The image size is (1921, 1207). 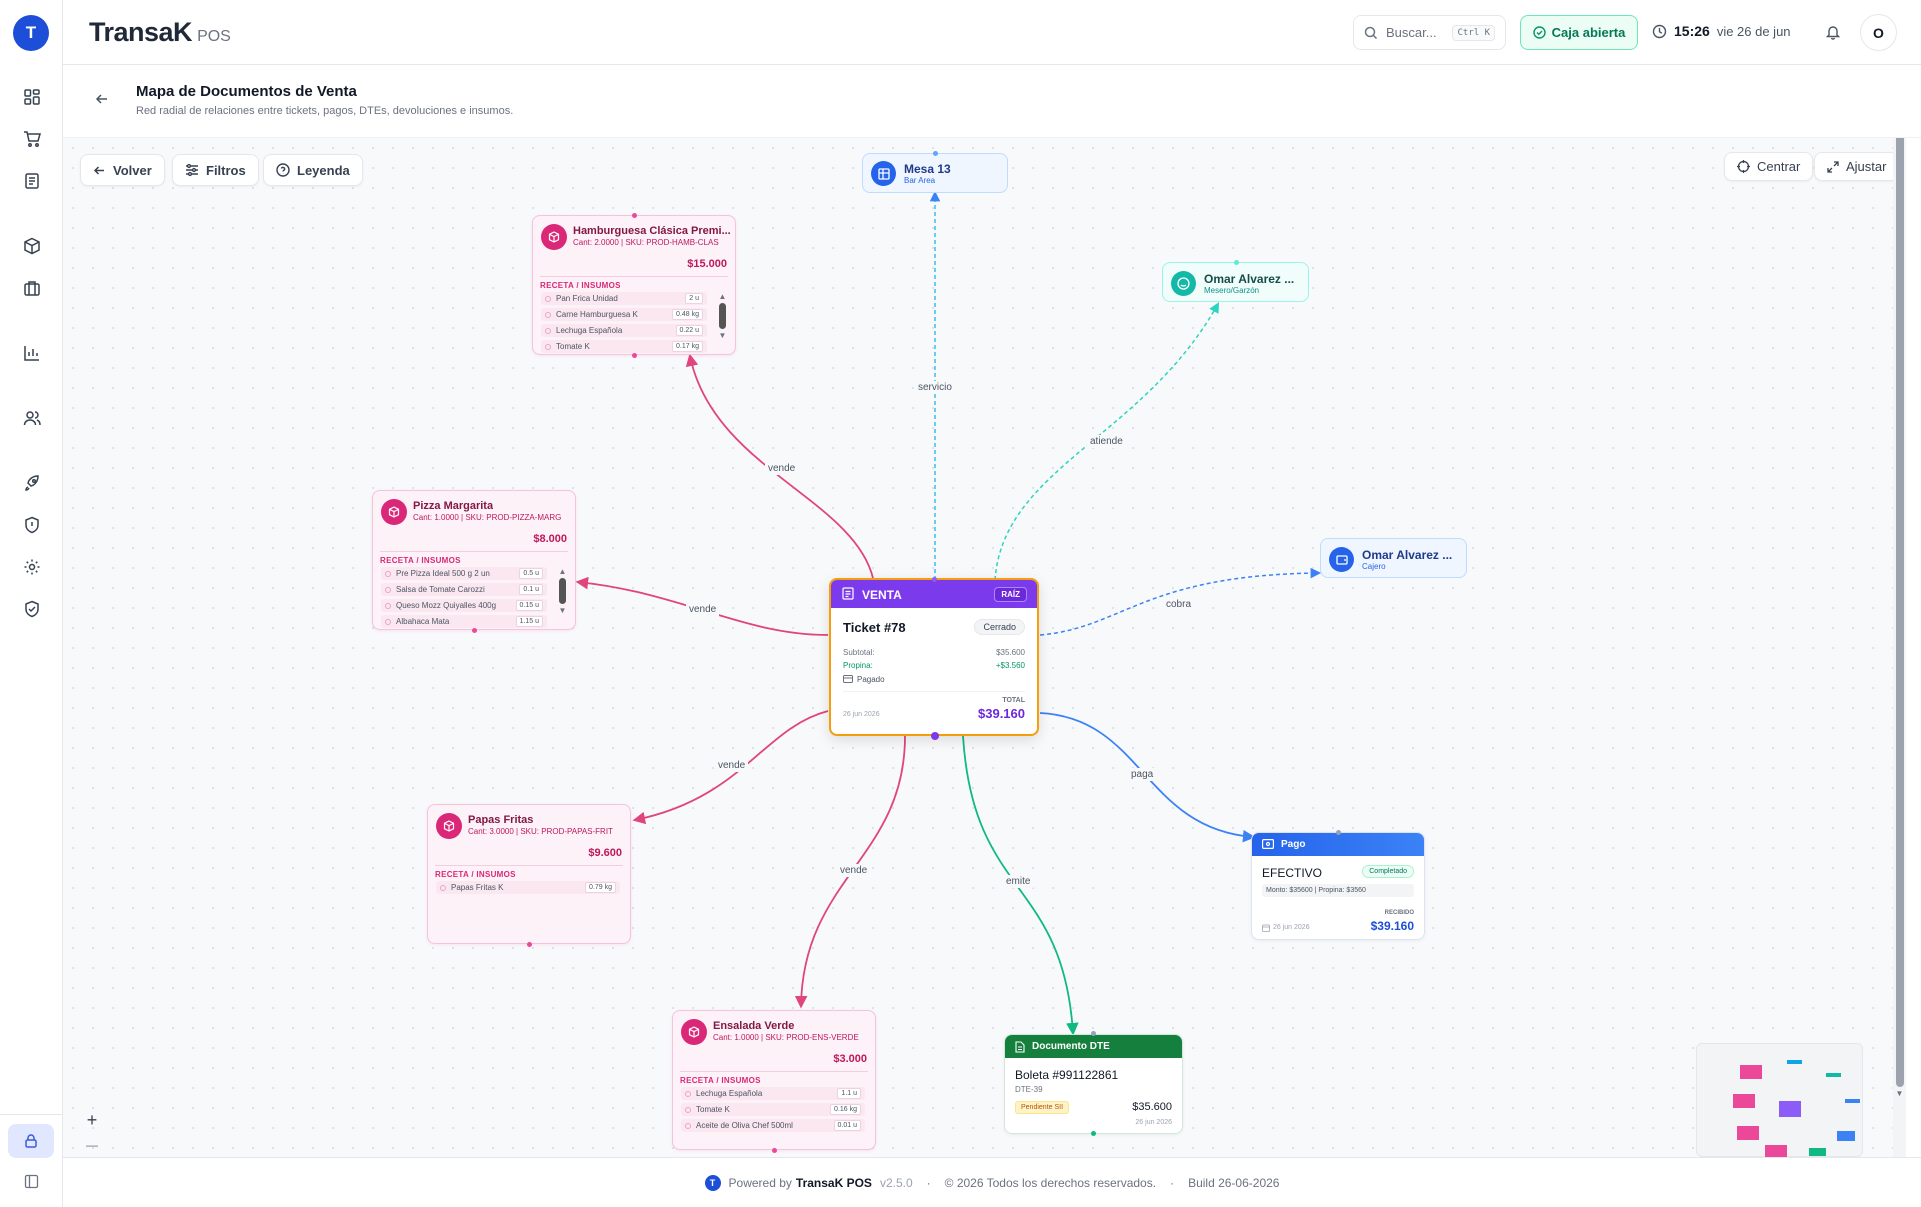 What do you see at coordinates (92, 1145) in the screenshot?
I see `zoom-out-button: —` at bounding box center [92, 1145].